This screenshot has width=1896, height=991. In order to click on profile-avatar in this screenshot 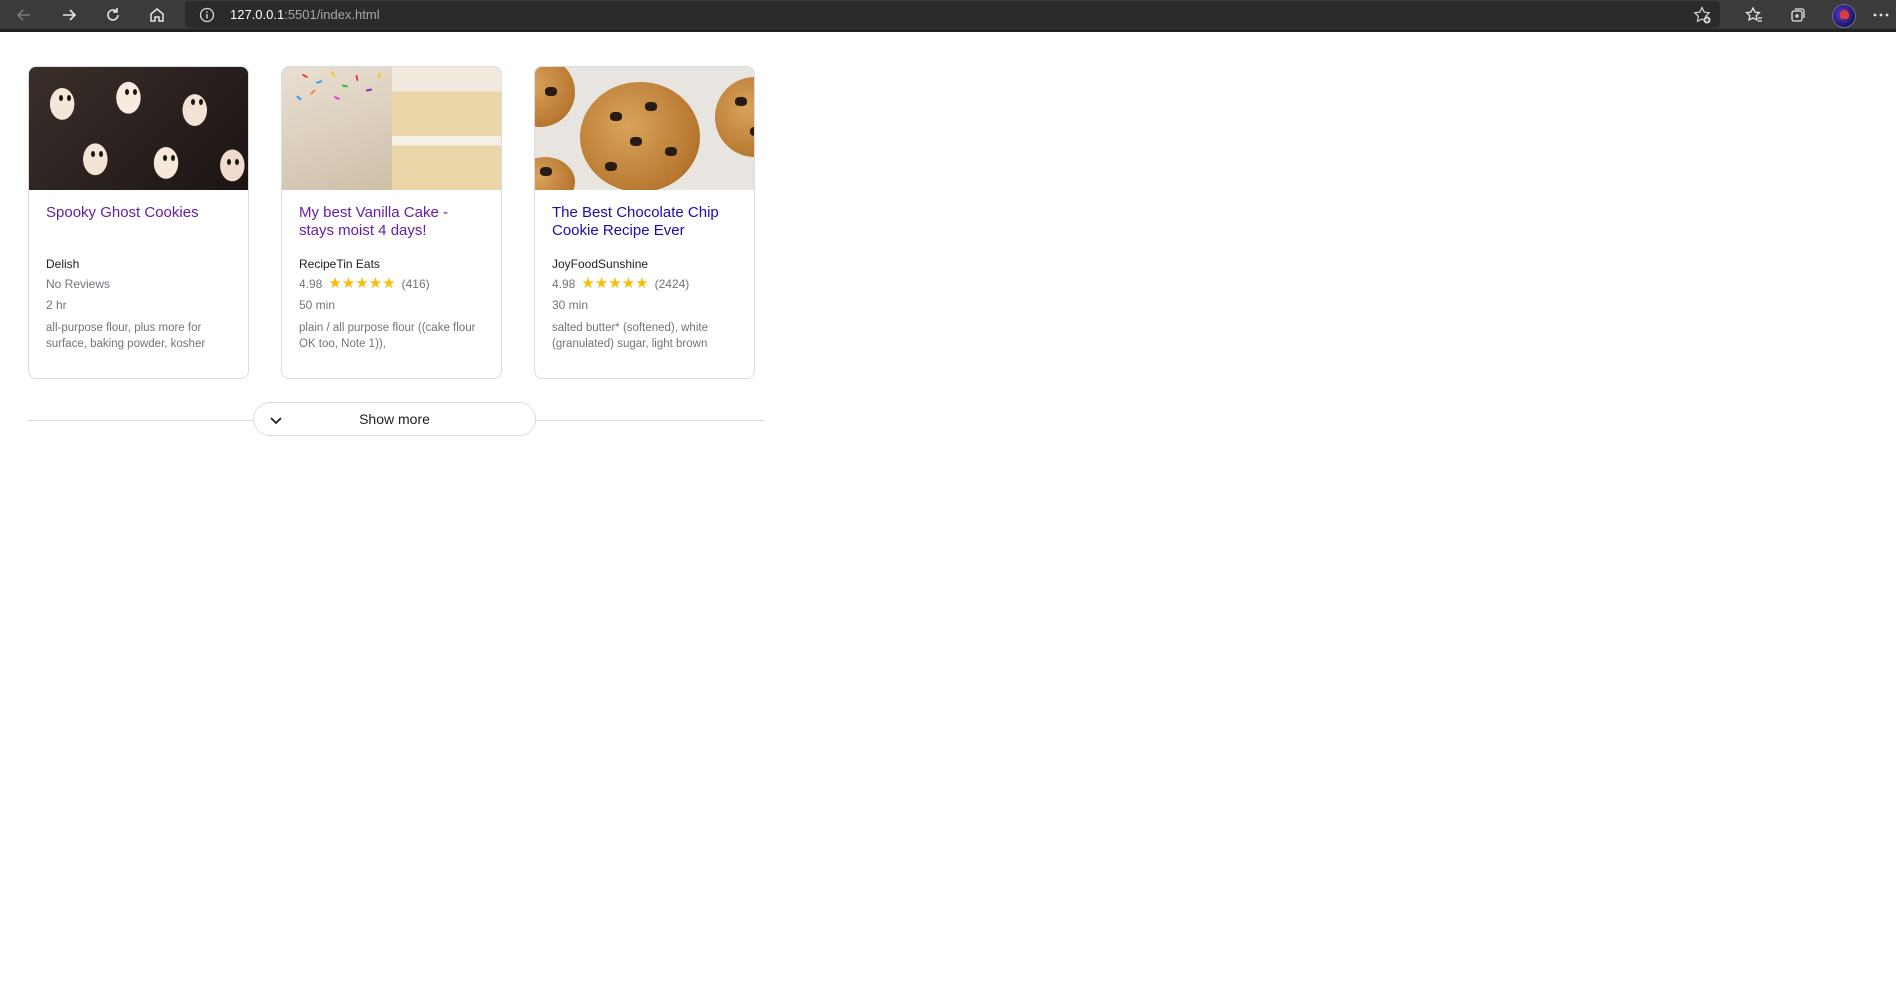, I will do `click(1844, 16)`.